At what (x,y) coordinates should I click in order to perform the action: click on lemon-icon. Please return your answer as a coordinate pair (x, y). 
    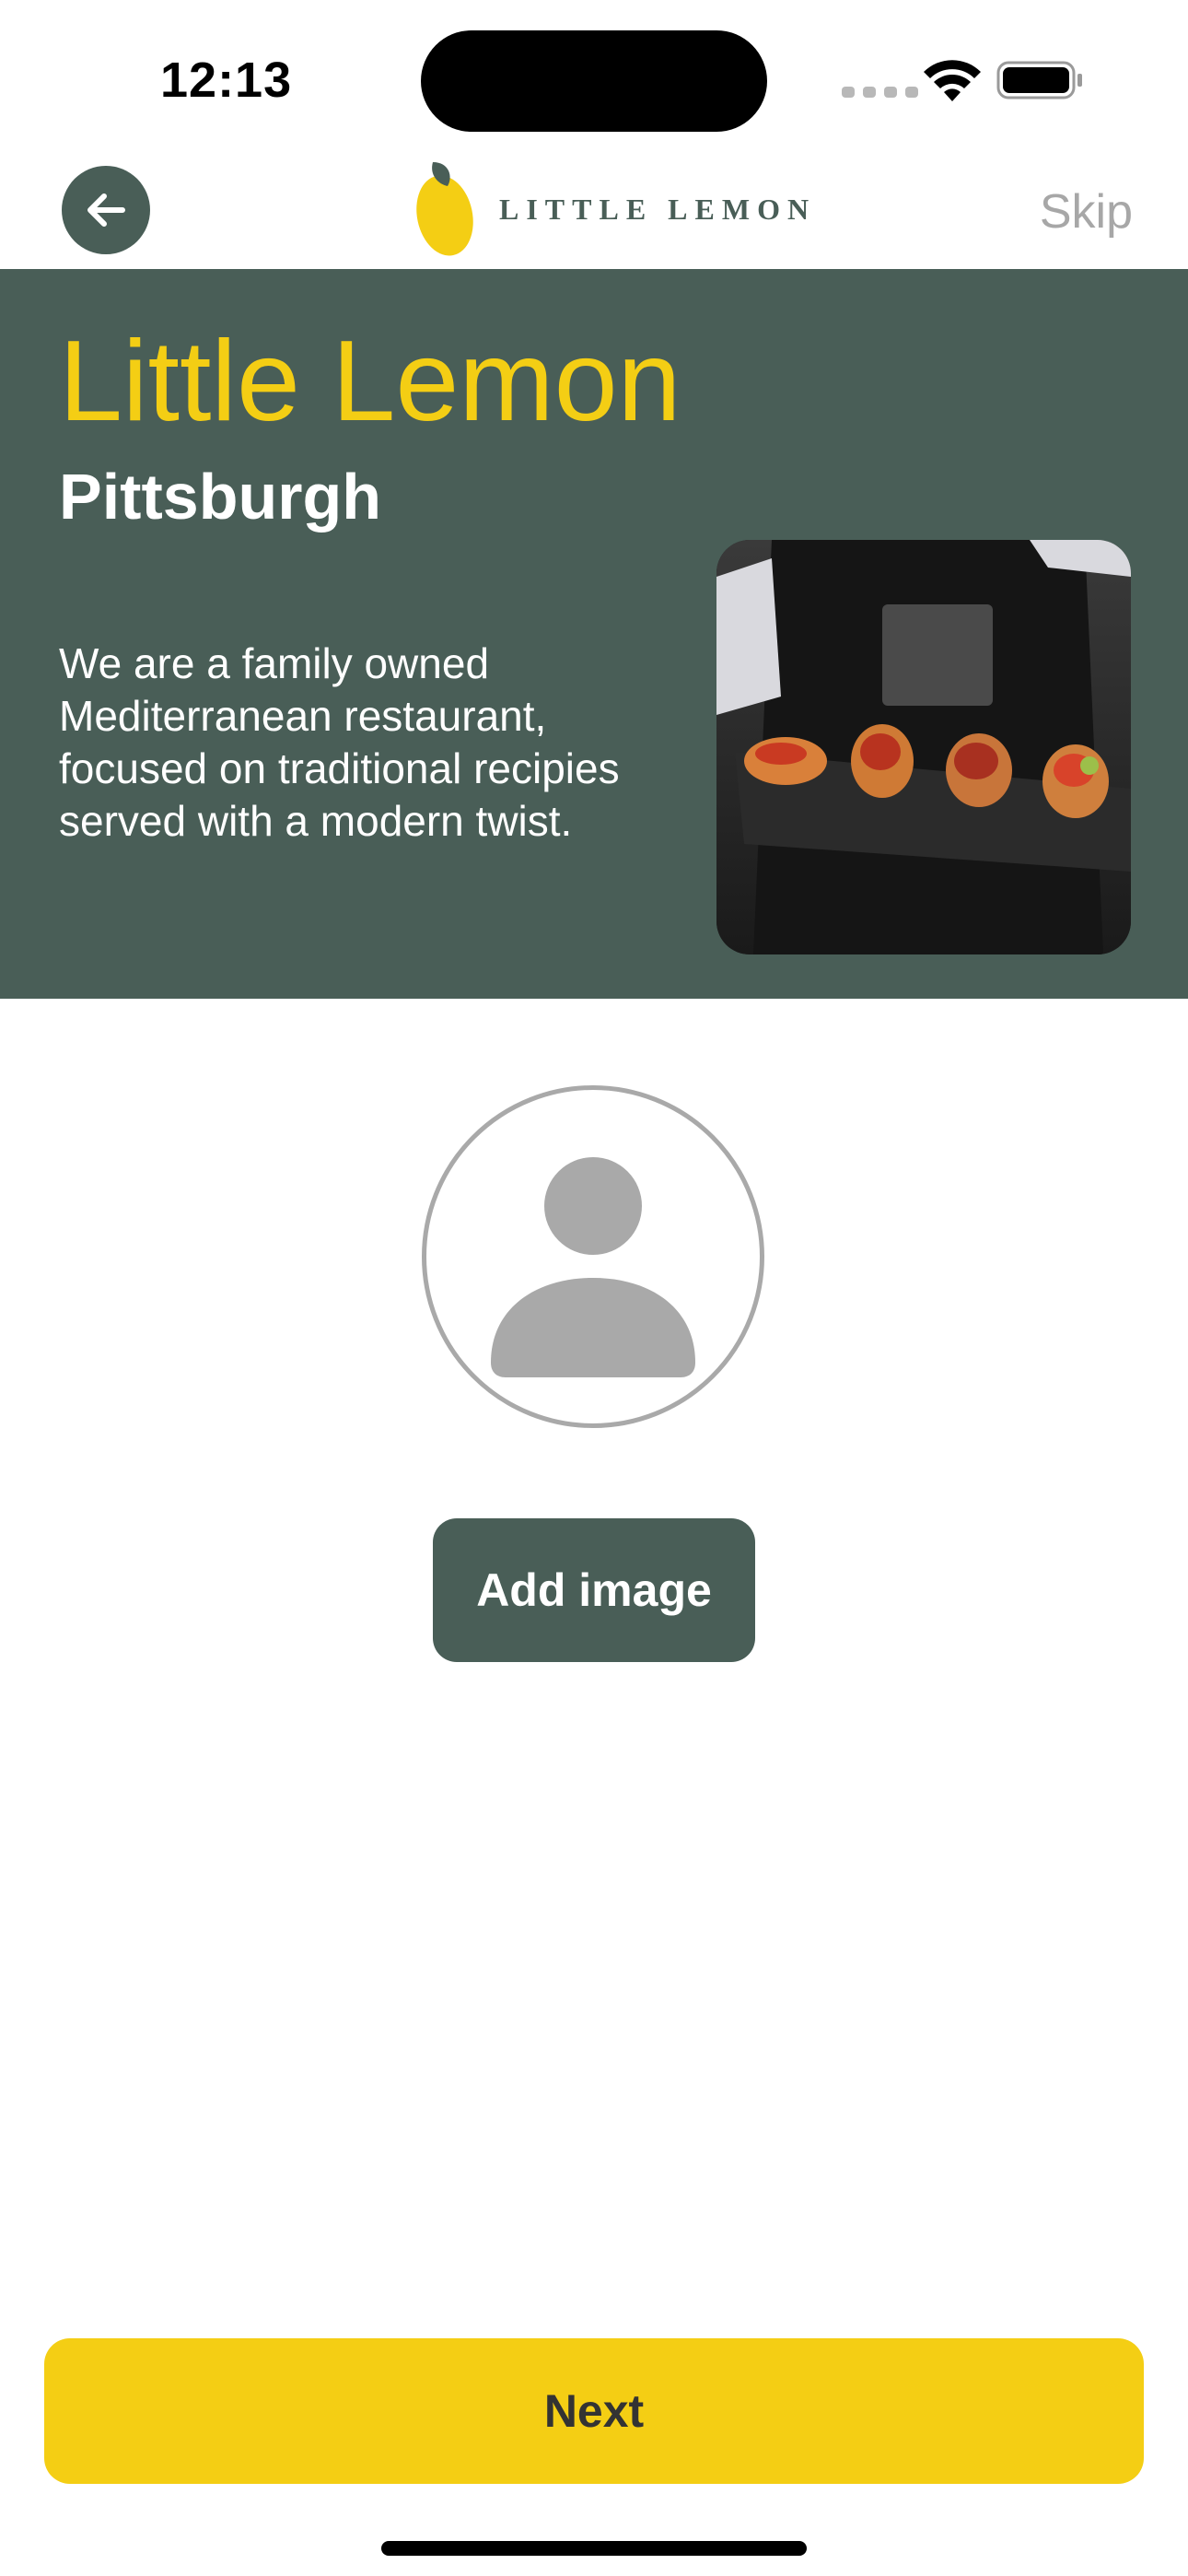
    Looking at the image, I should click on (444, 209).